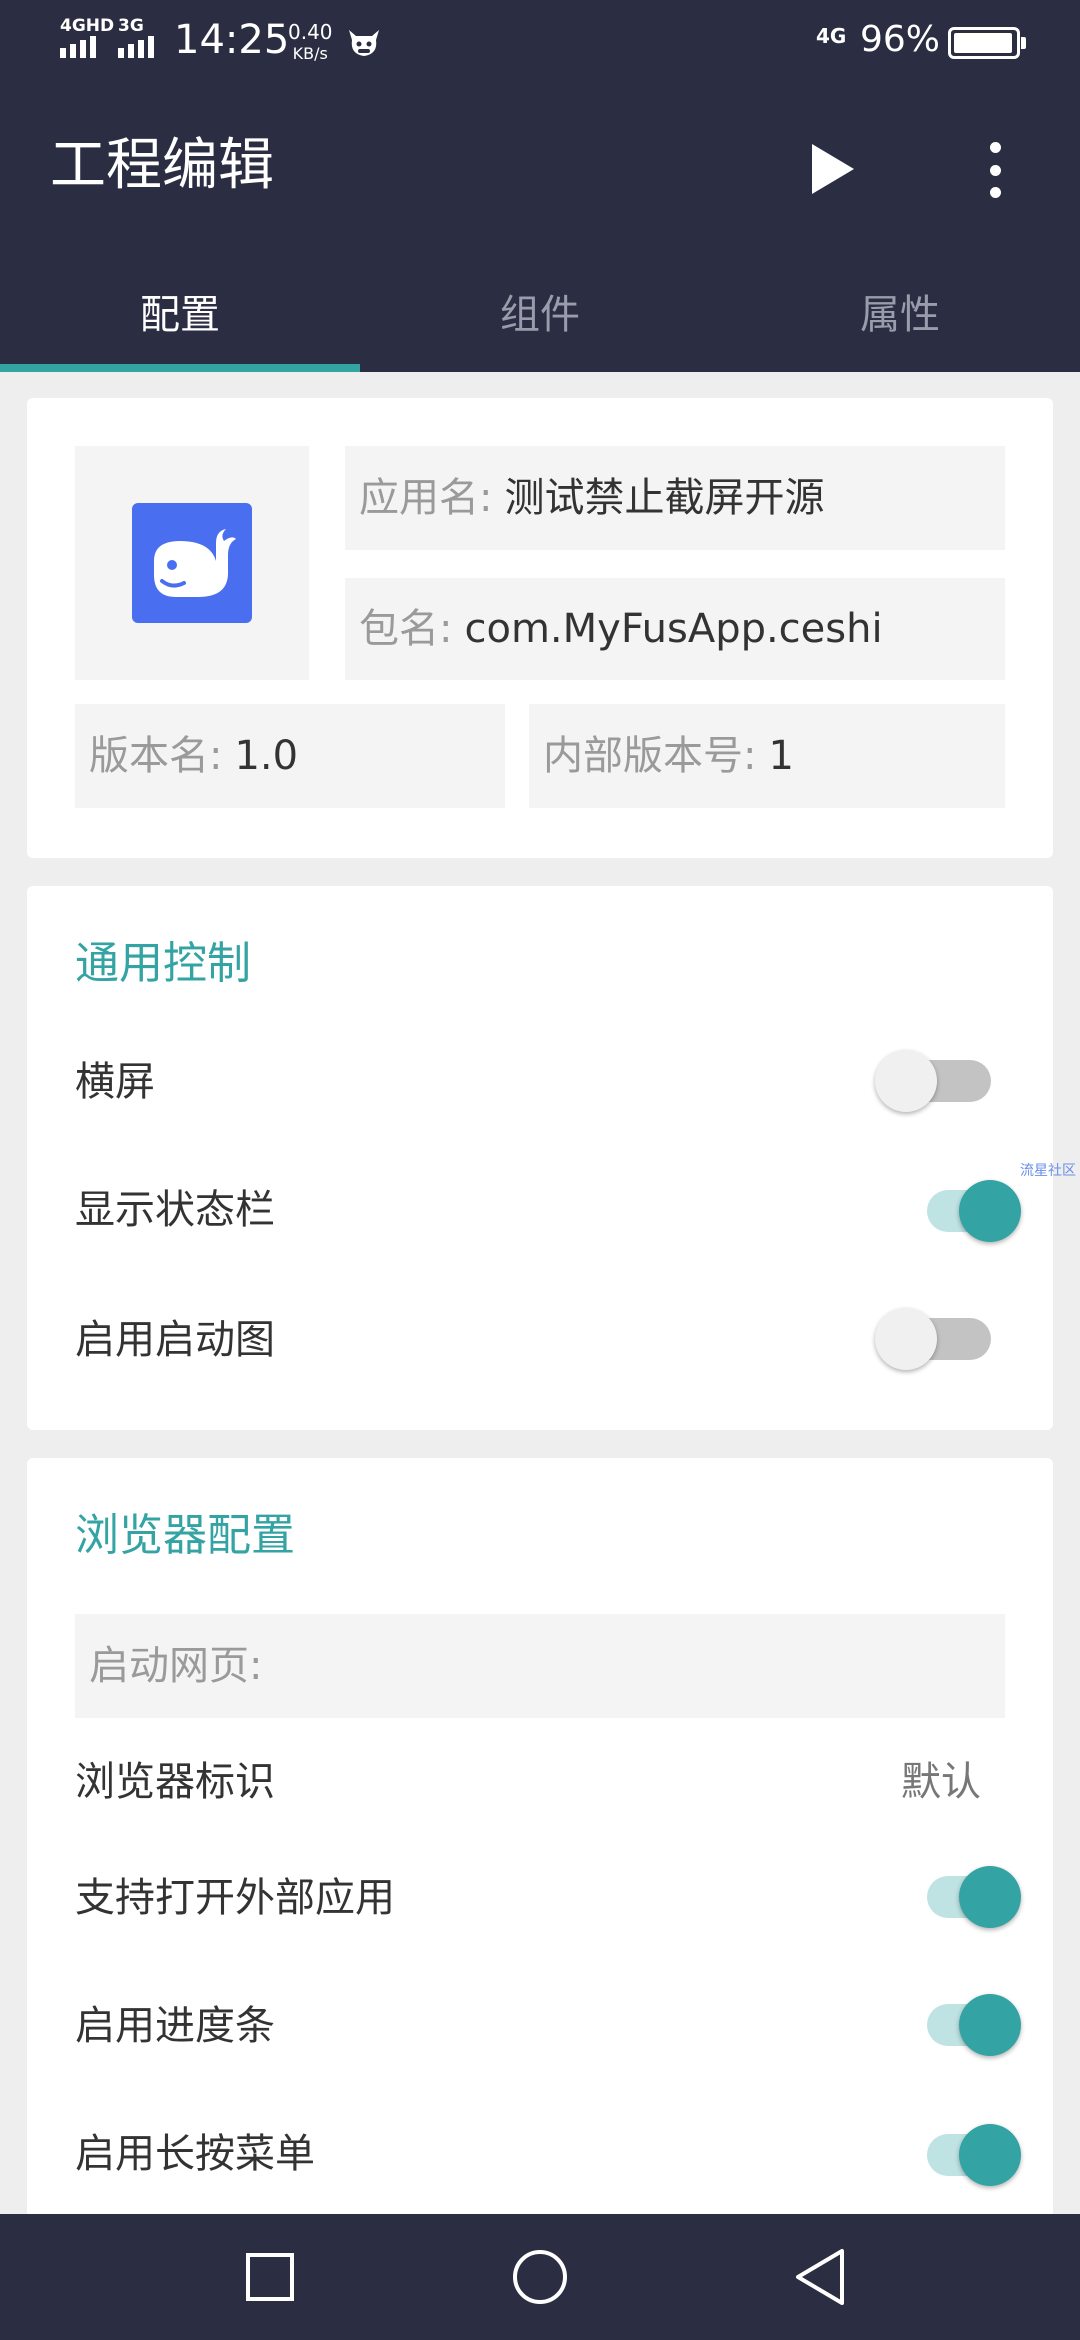 Image resolution: width=1080 pixels, height=2340 pixels. What do you see at coordinates (426, 498) in the screenshot?
I see `app-name-label: 应用名:` at bounding box center [426, 498].